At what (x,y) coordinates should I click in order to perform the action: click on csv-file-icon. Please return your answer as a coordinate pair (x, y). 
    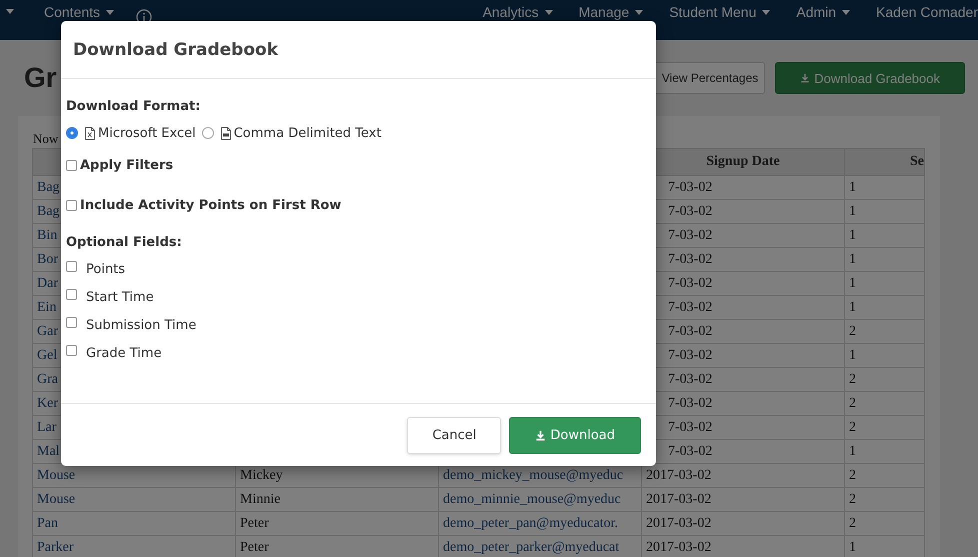
    Looking at the image, I should click on (225, 133).